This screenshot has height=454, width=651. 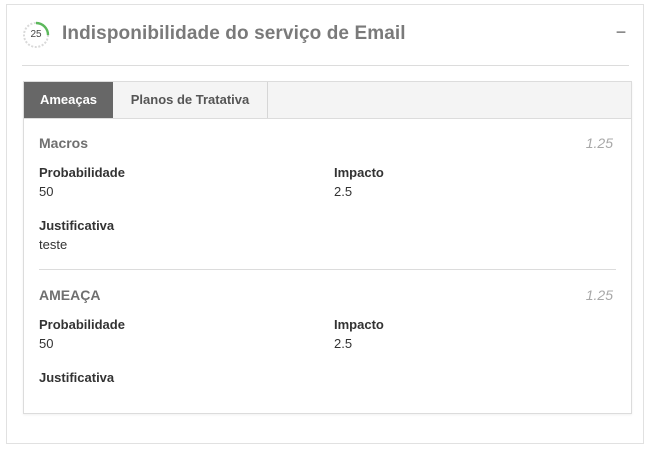 I want to click on tab-planos-de-tratativa: Planos de Tratativa, so click(x=190, y=100).